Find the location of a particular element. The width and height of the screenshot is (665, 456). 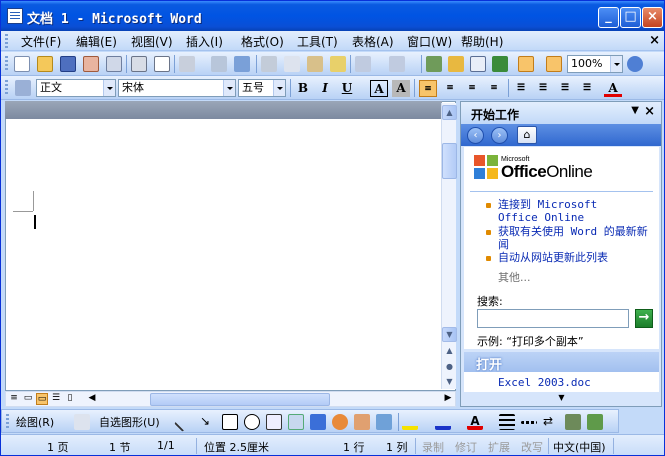

print-layout-icon: ▭ is located at coordinates (42, 399).